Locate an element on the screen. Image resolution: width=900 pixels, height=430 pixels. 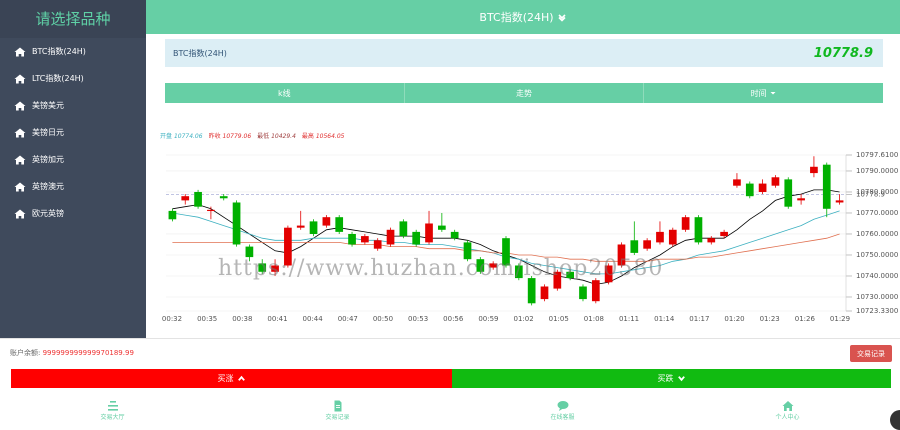
y-tick-label: 10778.9 is located at coordinates (870, 194).